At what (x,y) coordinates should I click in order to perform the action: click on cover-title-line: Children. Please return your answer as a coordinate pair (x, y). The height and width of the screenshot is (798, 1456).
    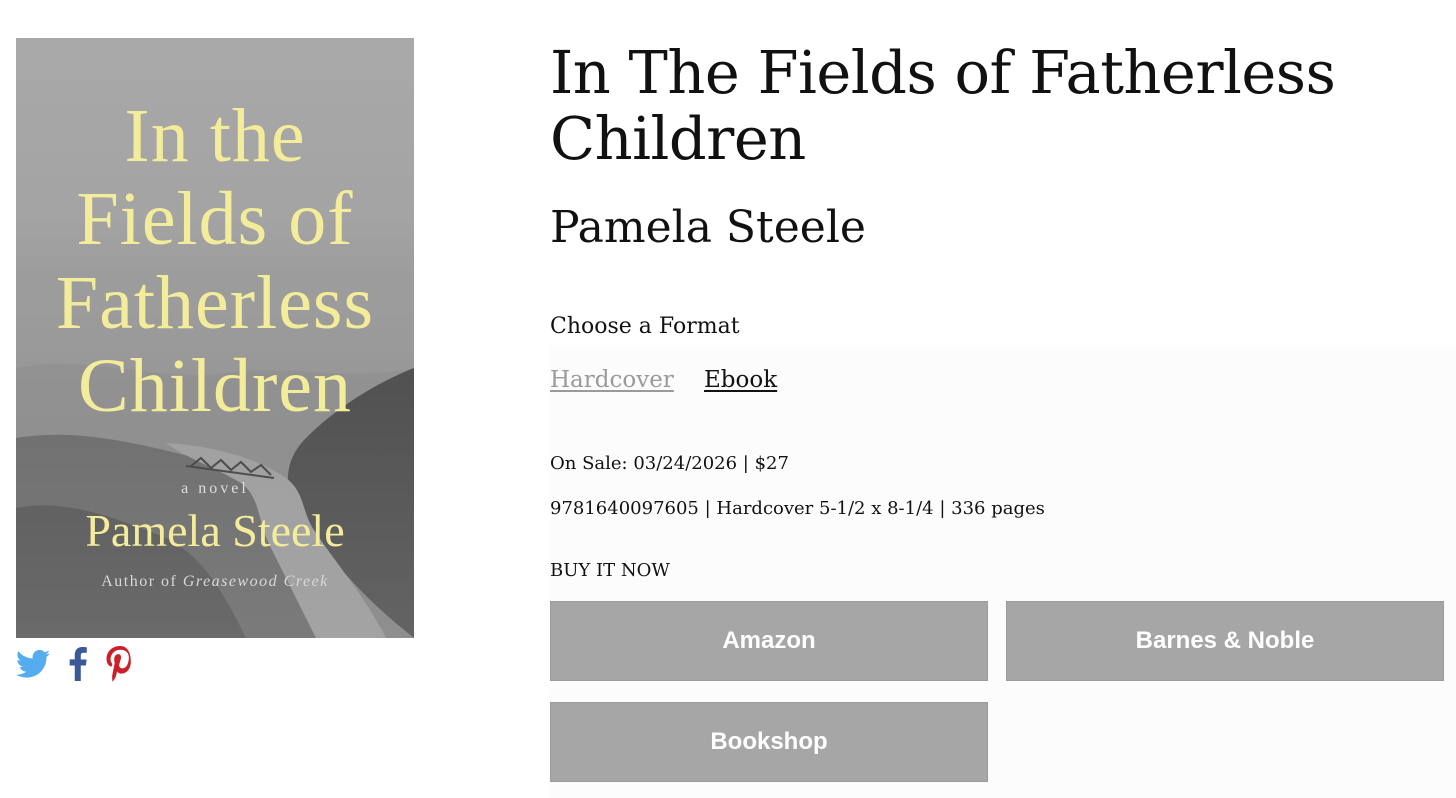
    Looking at the image, I should click on (215, 386).